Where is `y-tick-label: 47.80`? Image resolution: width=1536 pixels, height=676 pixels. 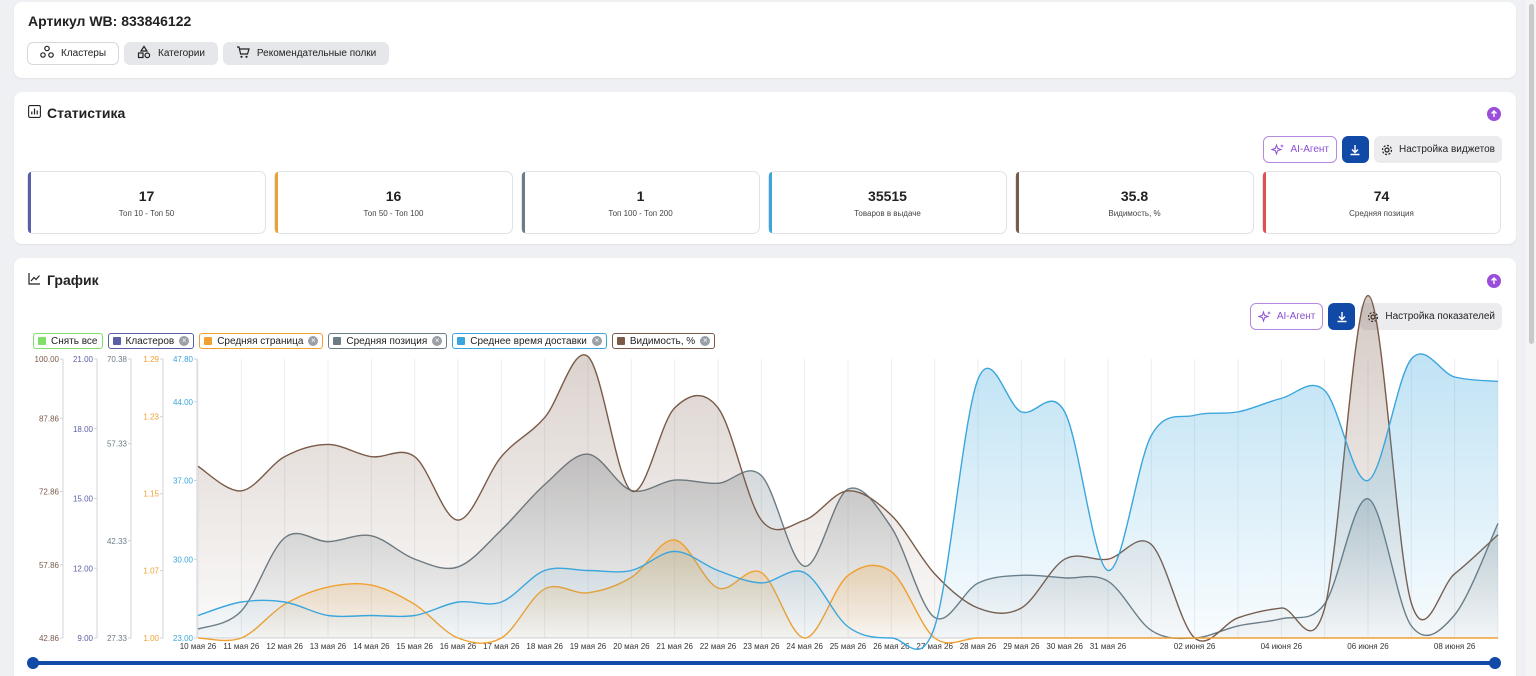 y-tick-label: 47.80 is located at coordinates (183, 359).